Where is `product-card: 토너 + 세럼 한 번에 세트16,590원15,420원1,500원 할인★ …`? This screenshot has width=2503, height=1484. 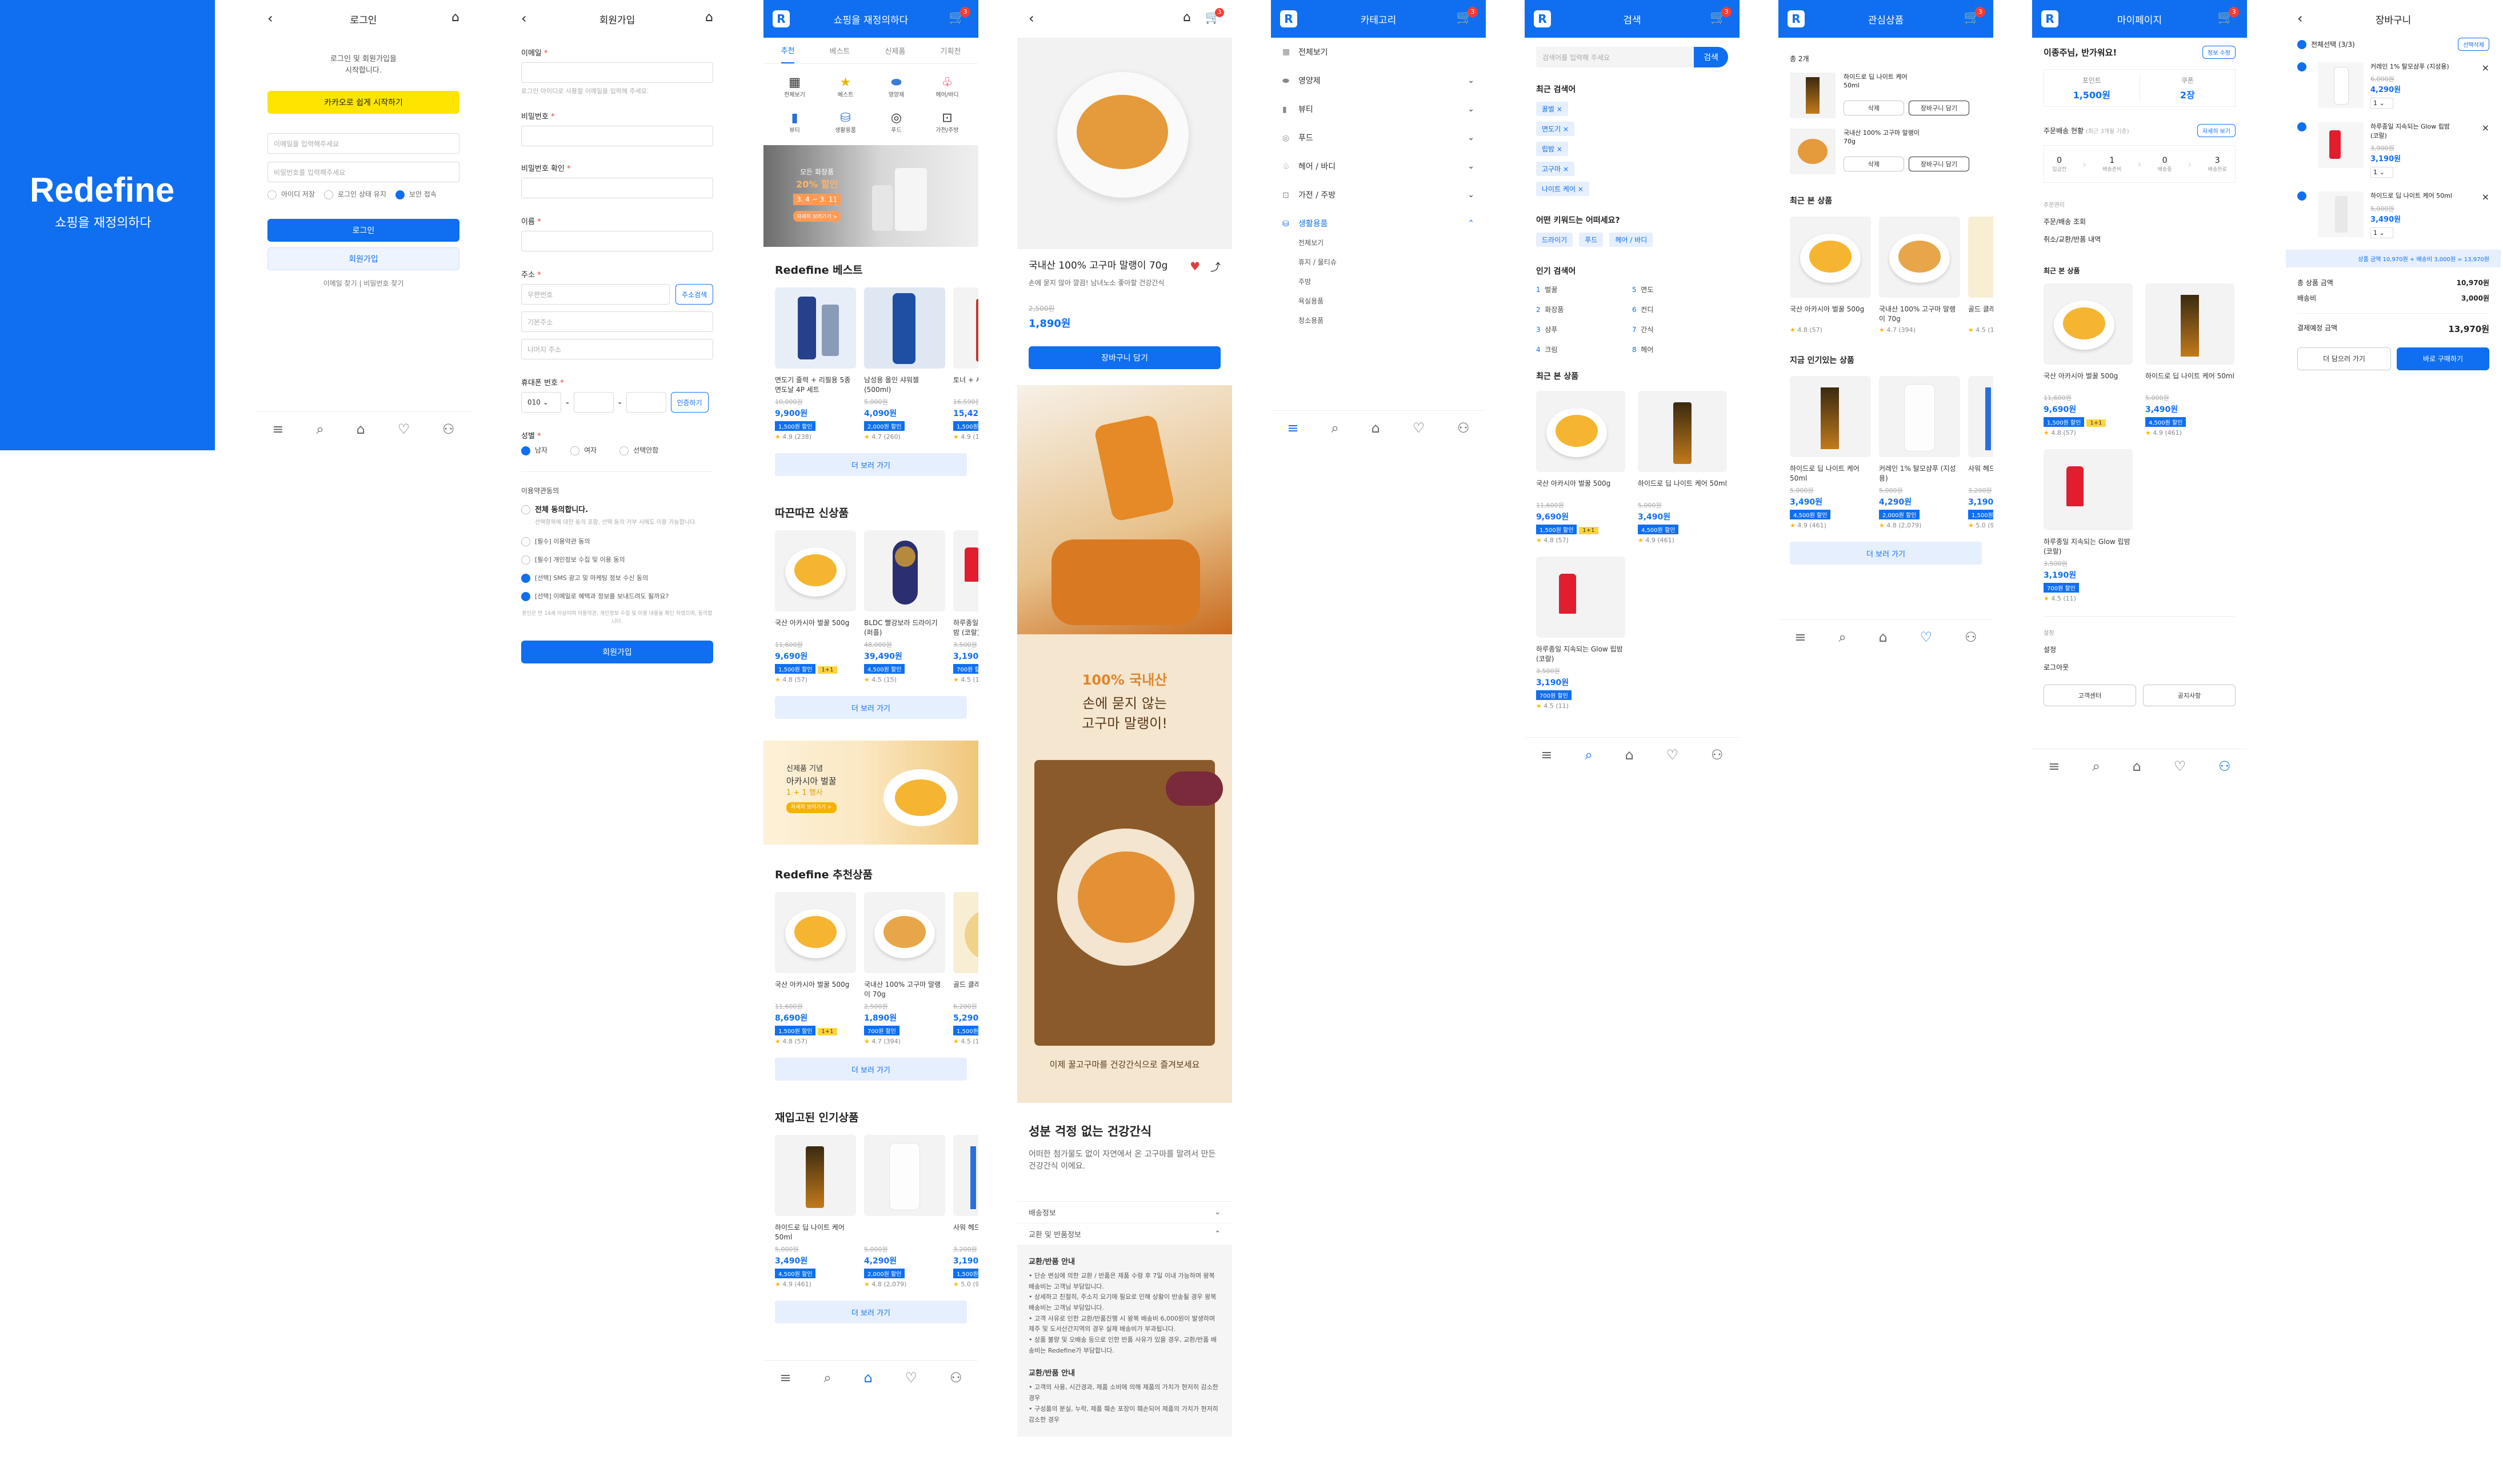
product-card: 토너 + 세럼 한 번에 세트16,590원15,420원1,500원 할인★ … is located at coordinates (965, 364).